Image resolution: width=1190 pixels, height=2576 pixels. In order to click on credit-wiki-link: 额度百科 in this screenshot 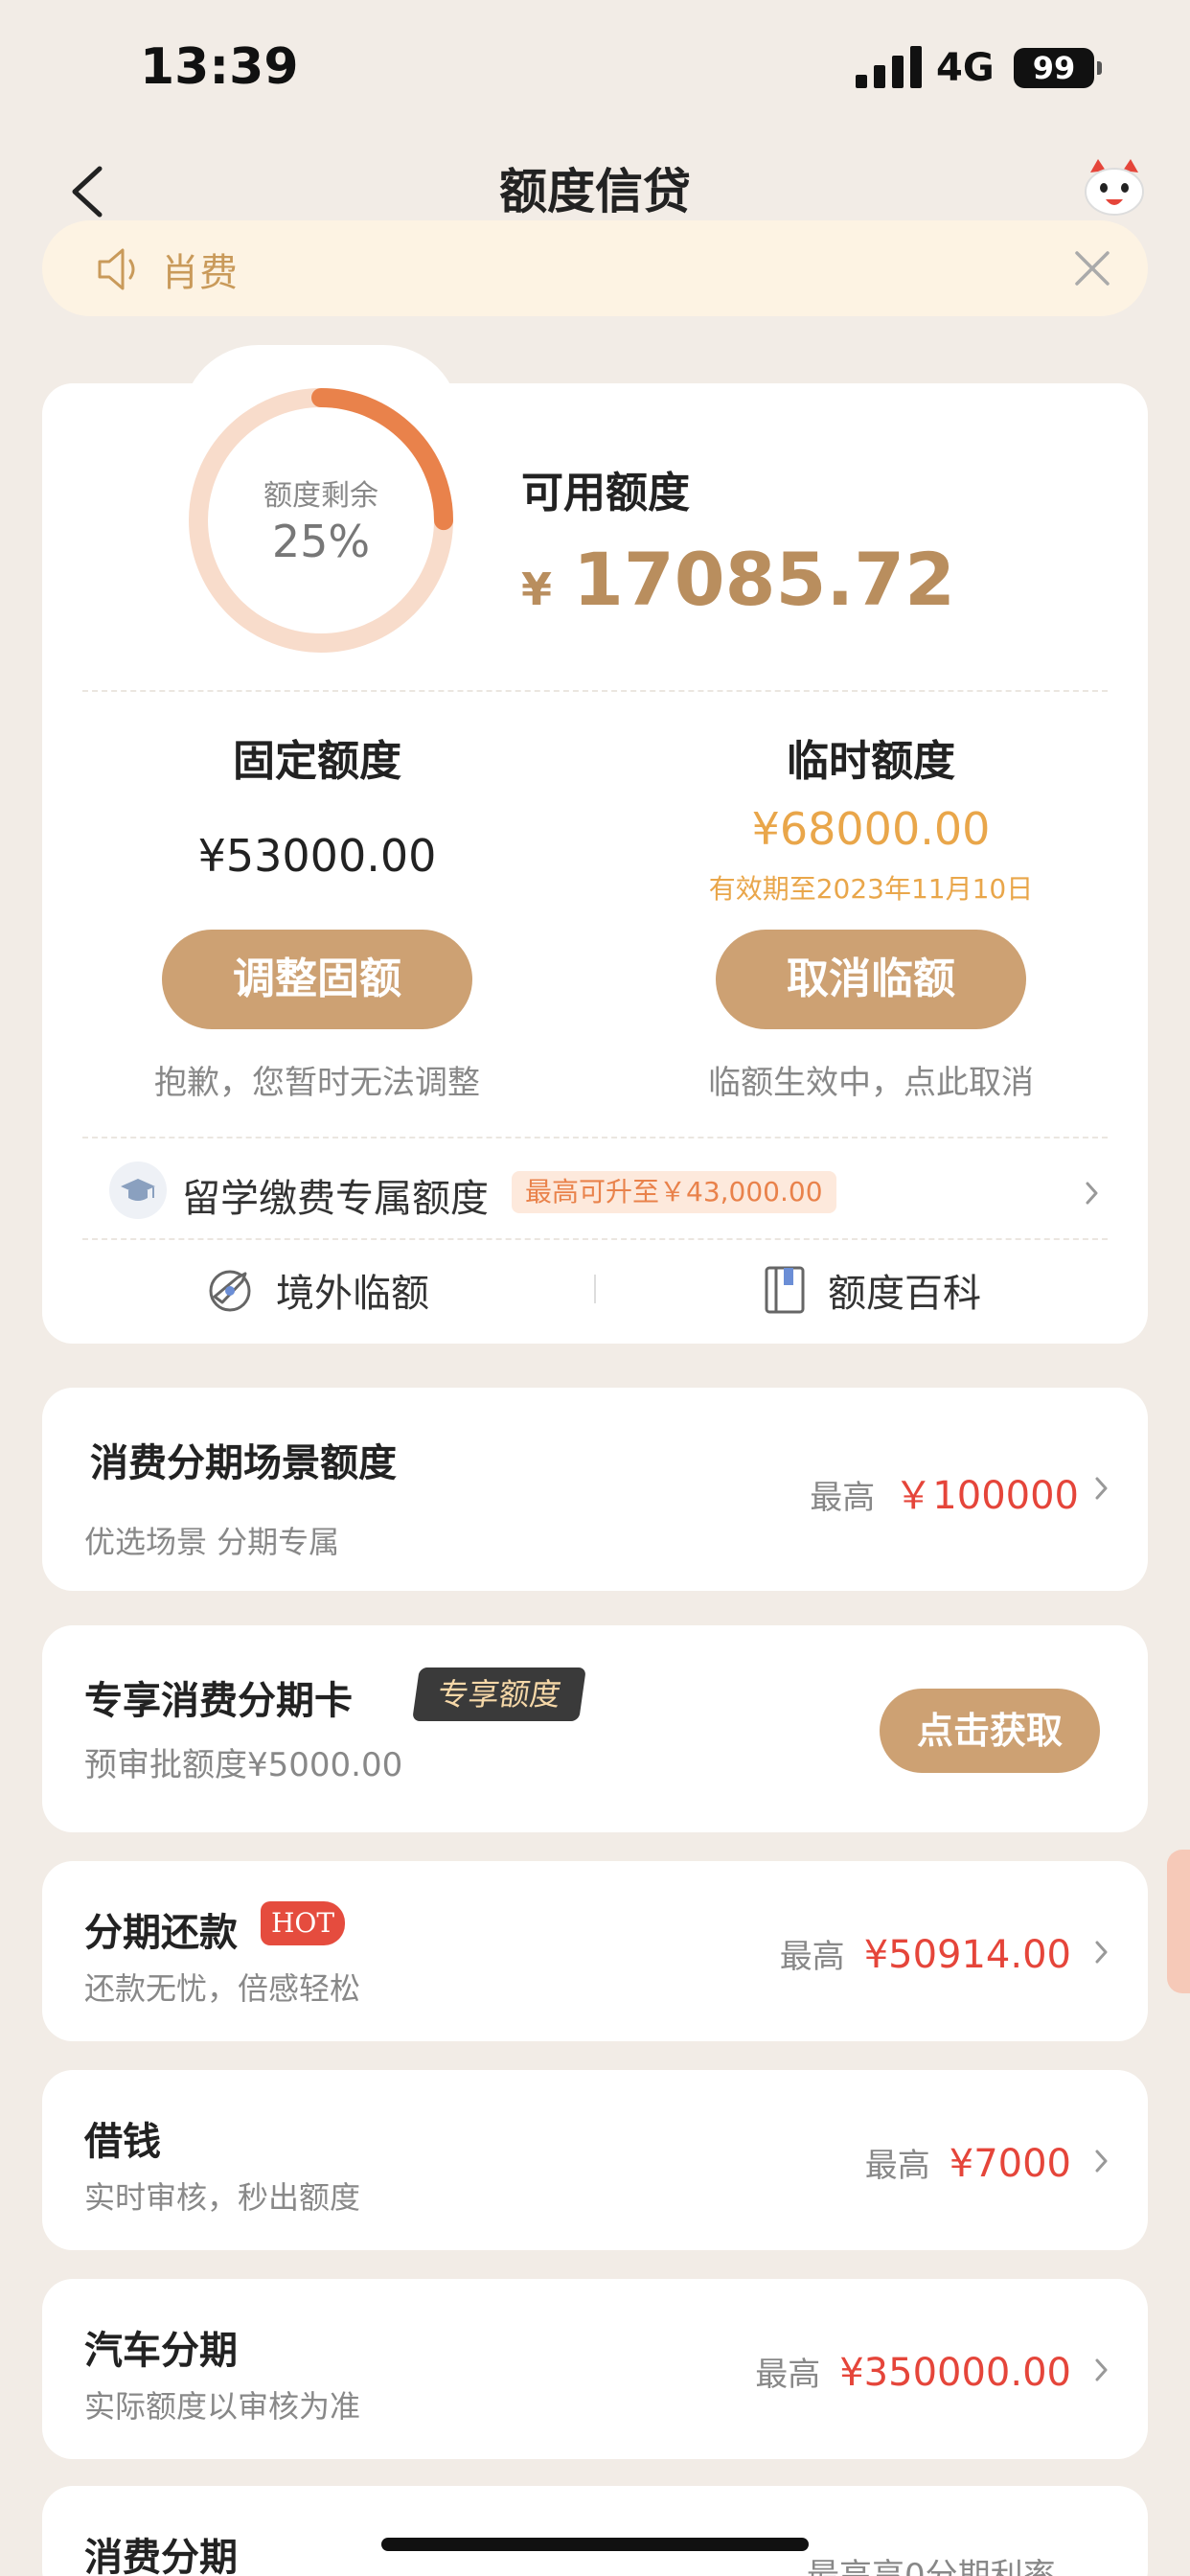, I will do `click(872, 1290)`.